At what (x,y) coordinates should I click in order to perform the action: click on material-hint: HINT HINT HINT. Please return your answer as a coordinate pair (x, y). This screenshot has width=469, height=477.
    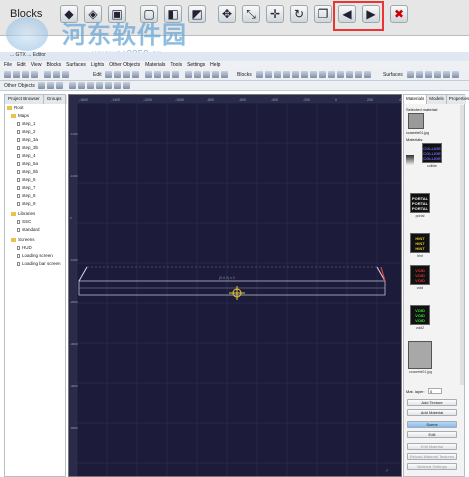
    Looking at the image, I should click on (420, 243).